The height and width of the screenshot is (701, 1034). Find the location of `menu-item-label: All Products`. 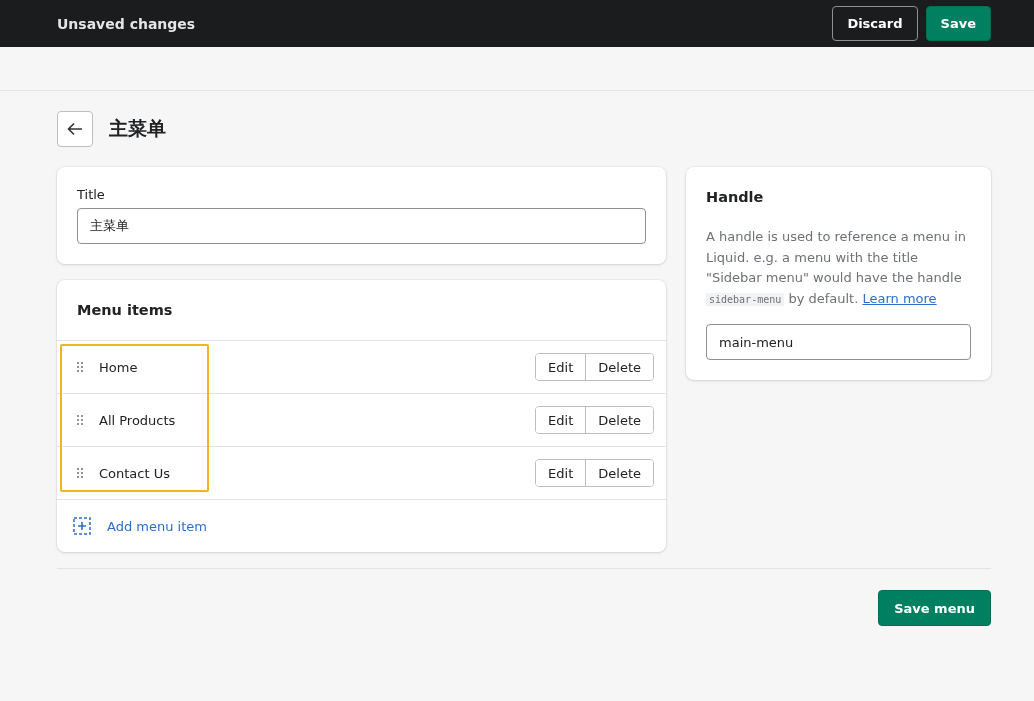

menu-item-label: All Products is located at coordinates (317, 420).